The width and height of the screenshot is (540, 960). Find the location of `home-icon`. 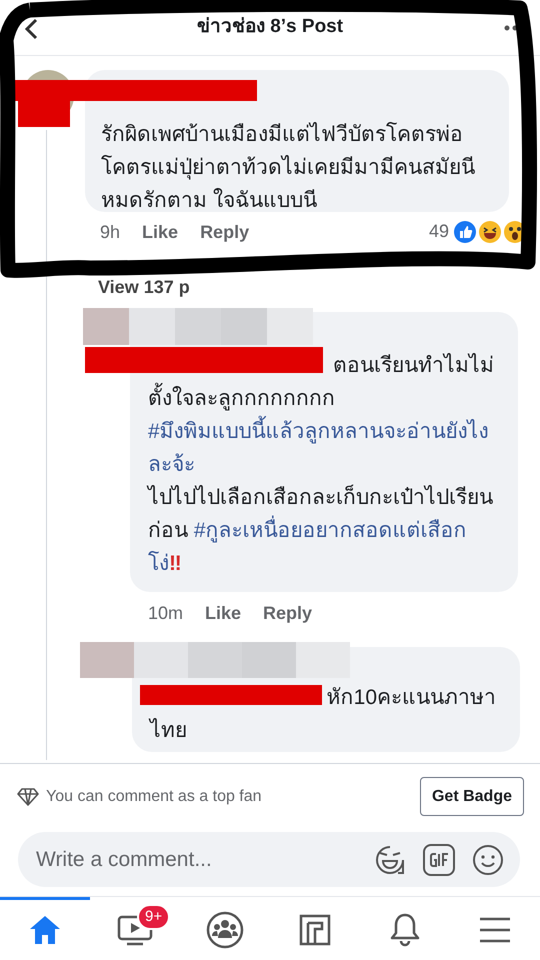

home-icon is located at coordinates (45, 930).